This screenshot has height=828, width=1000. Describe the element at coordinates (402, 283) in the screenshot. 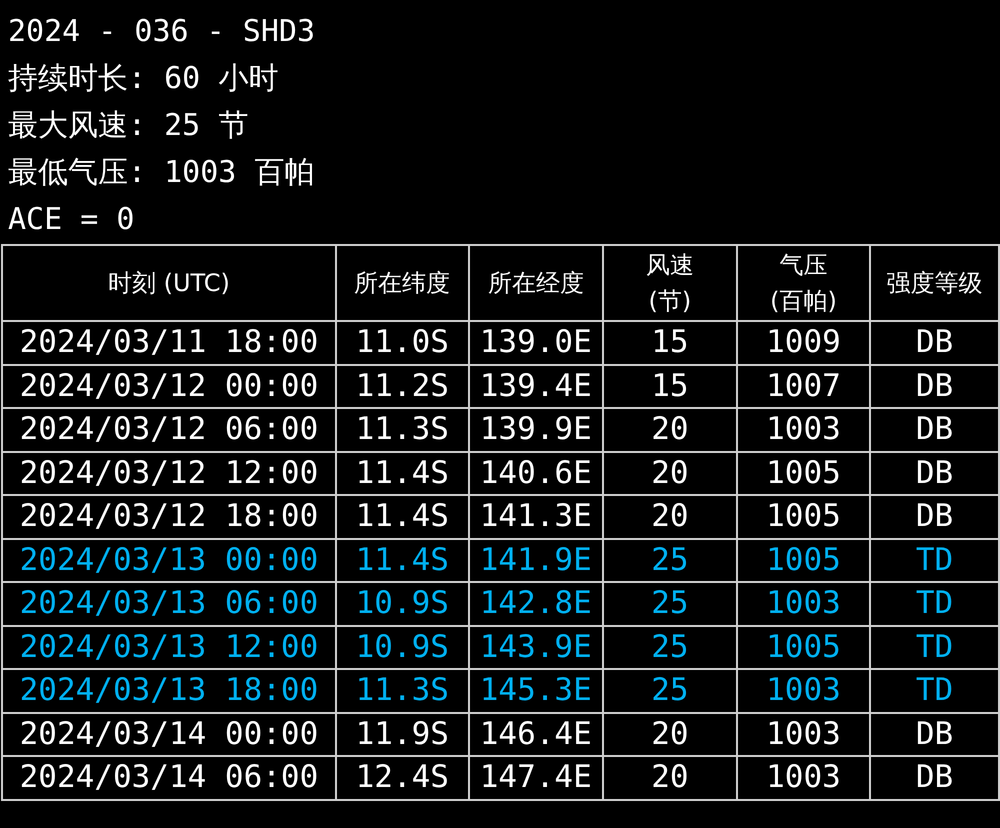

I see `column-header: 所在纬度` at that location.